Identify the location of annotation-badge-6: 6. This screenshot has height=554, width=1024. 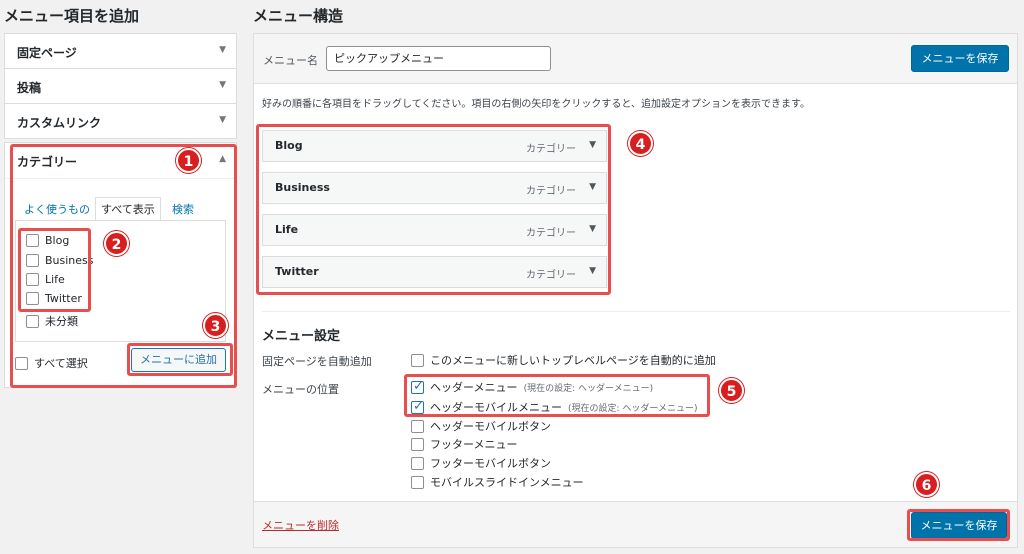
(926, 484).